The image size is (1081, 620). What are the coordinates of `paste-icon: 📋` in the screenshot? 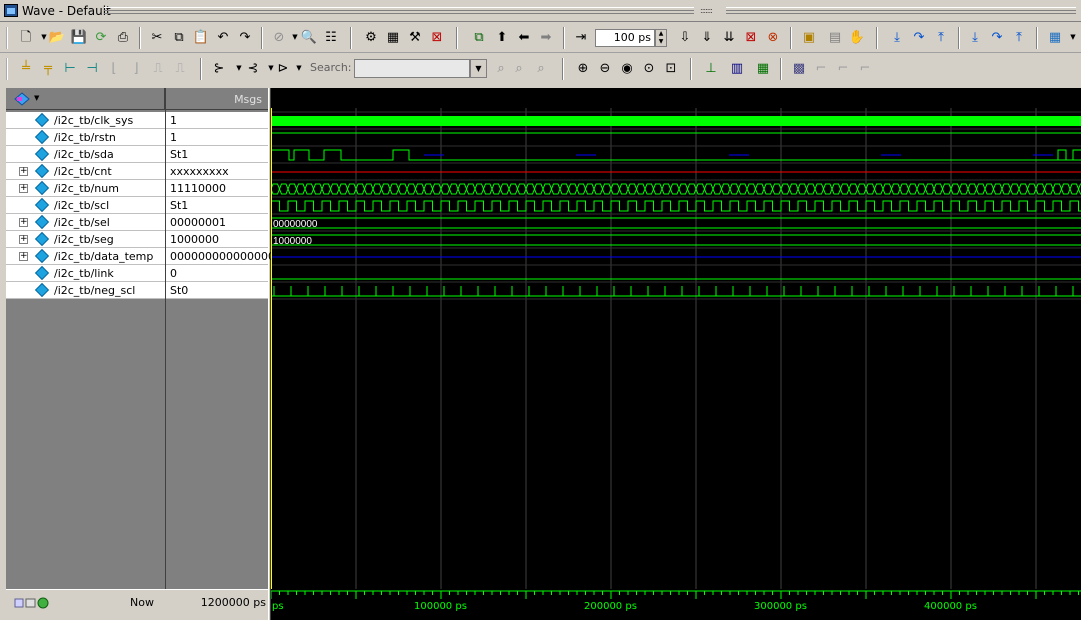 It's located at (201, 37).